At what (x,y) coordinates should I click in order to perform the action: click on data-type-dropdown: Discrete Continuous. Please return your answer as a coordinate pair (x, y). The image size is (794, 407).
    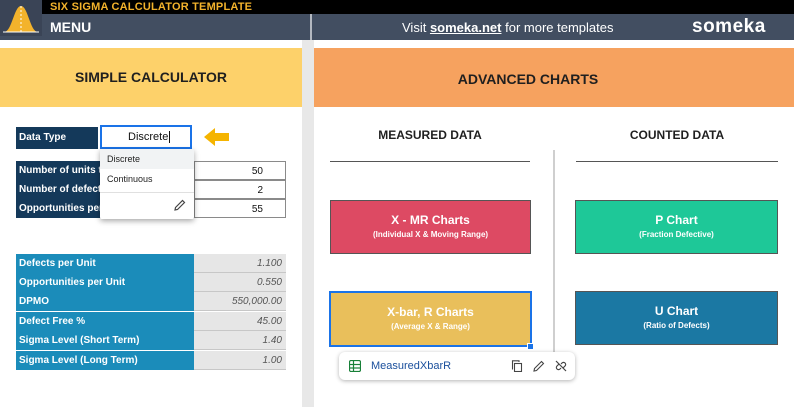
    Looking at the image, I should click on (147, 184).